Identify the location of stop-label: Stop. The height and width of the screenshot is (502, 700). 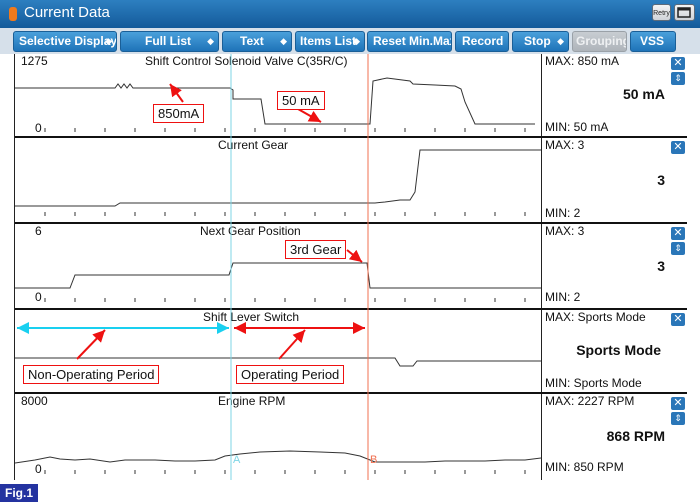
(537, 41).